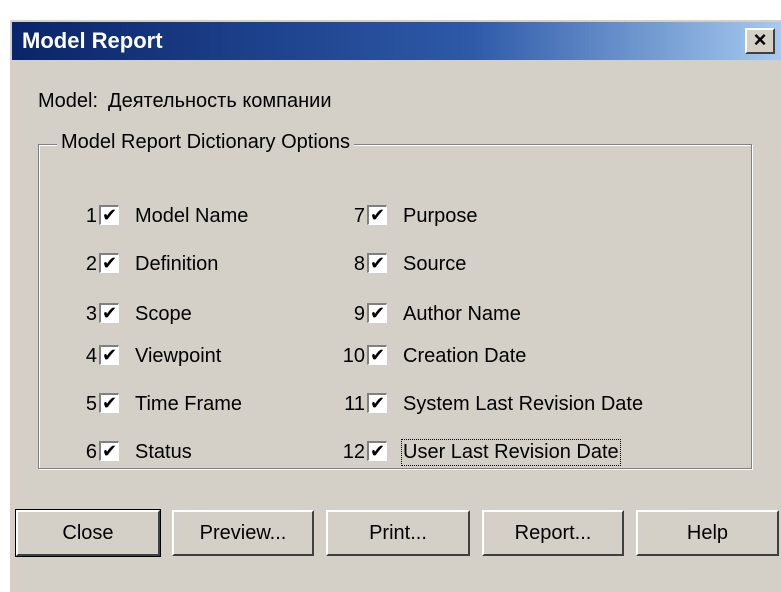 This screenshot has width=781, height=592. Describe the element at coordinates (465, 356) in the screenshot. I see `option-label: Creation Date` at that location.